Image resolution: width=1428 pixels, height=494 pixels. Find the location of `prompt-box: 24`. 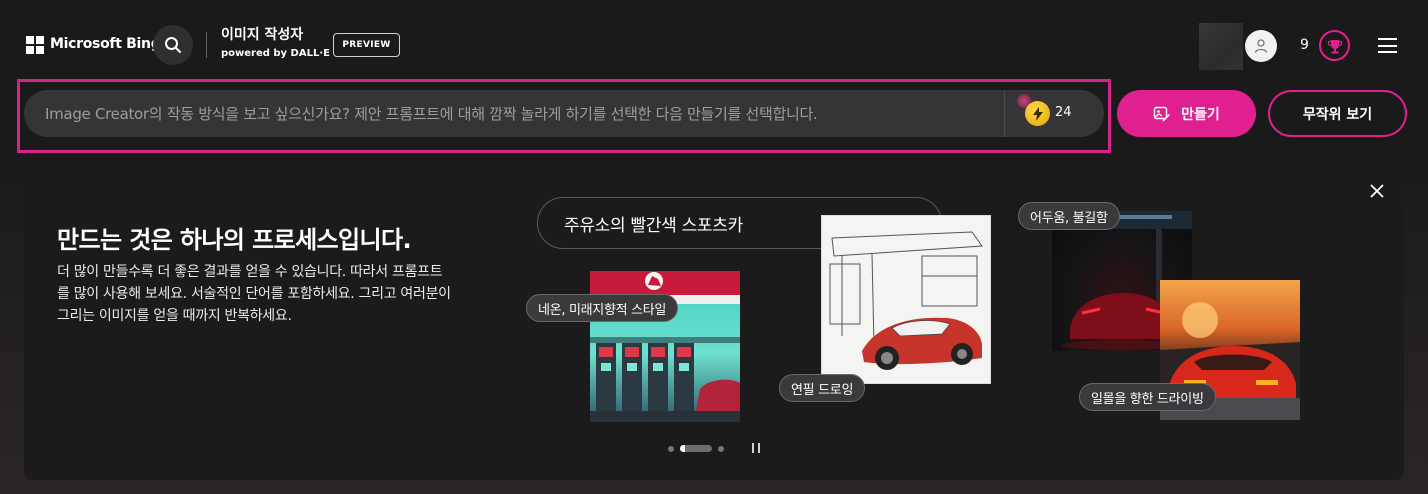

prompt-box: 24 is located at coordinates (564, 113).